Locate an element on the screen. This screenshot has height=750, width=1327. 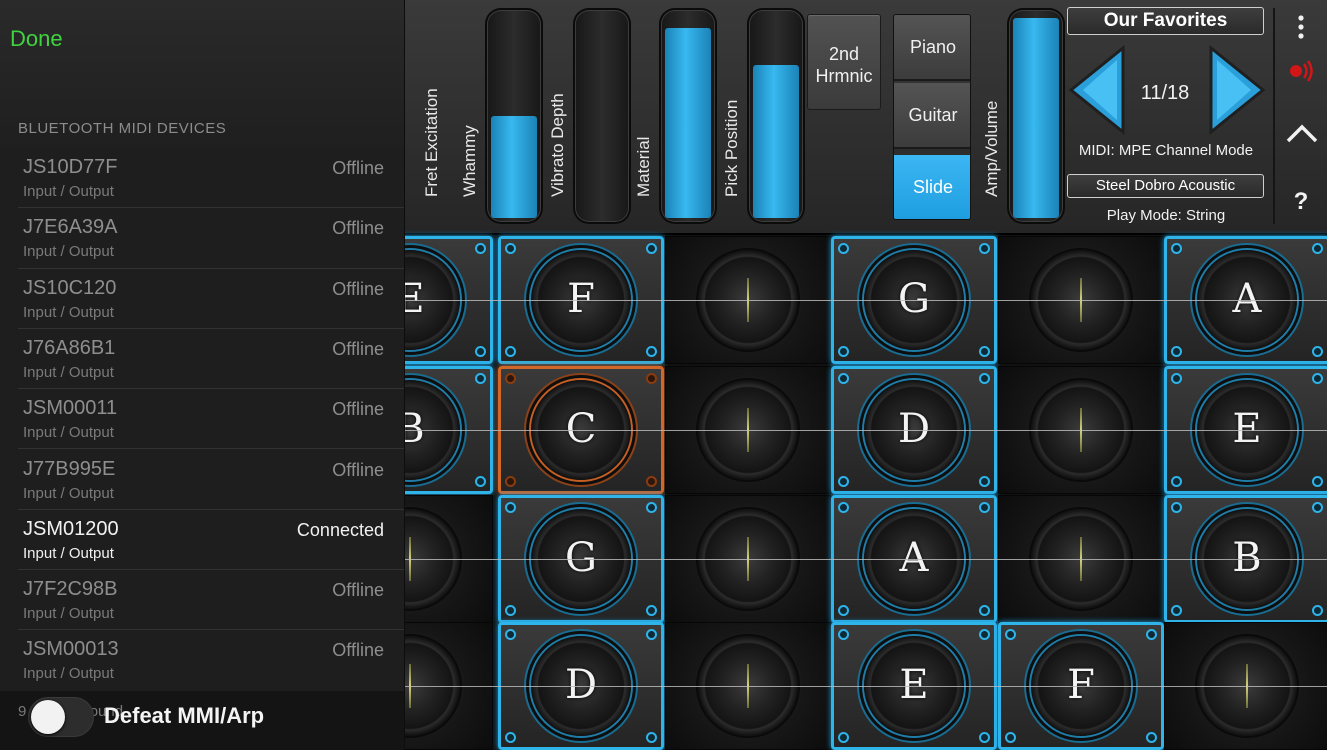
note-label: E is located at coordinates (415, 299).